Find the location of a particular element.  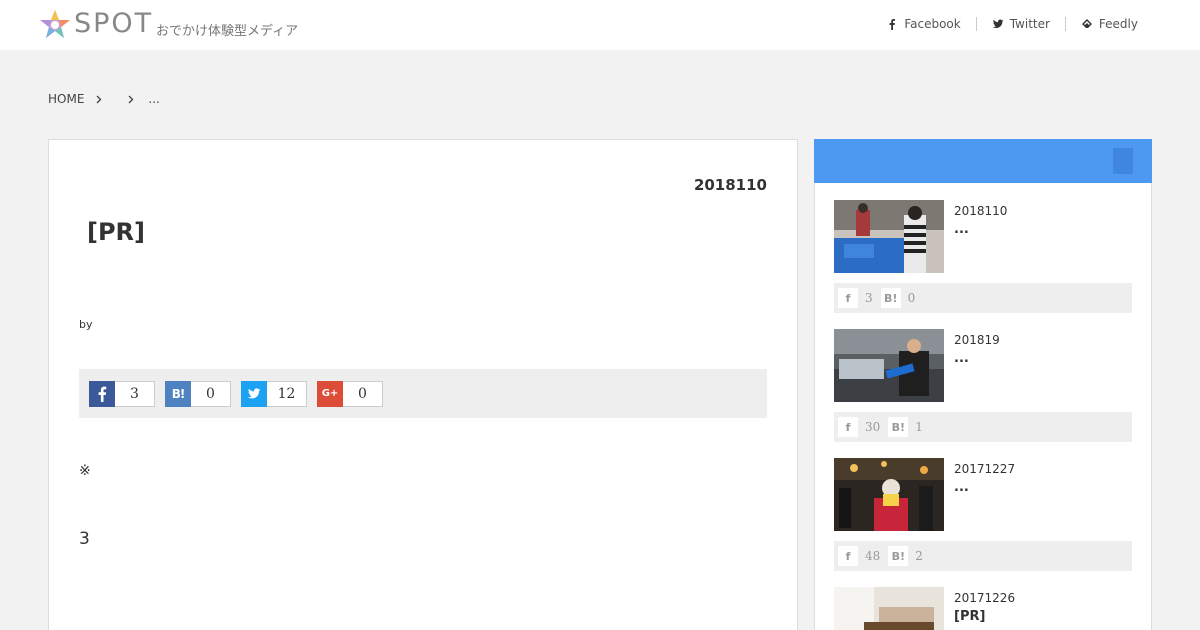

googleplus-glyph: G+ is located at coordinates (330, 393).